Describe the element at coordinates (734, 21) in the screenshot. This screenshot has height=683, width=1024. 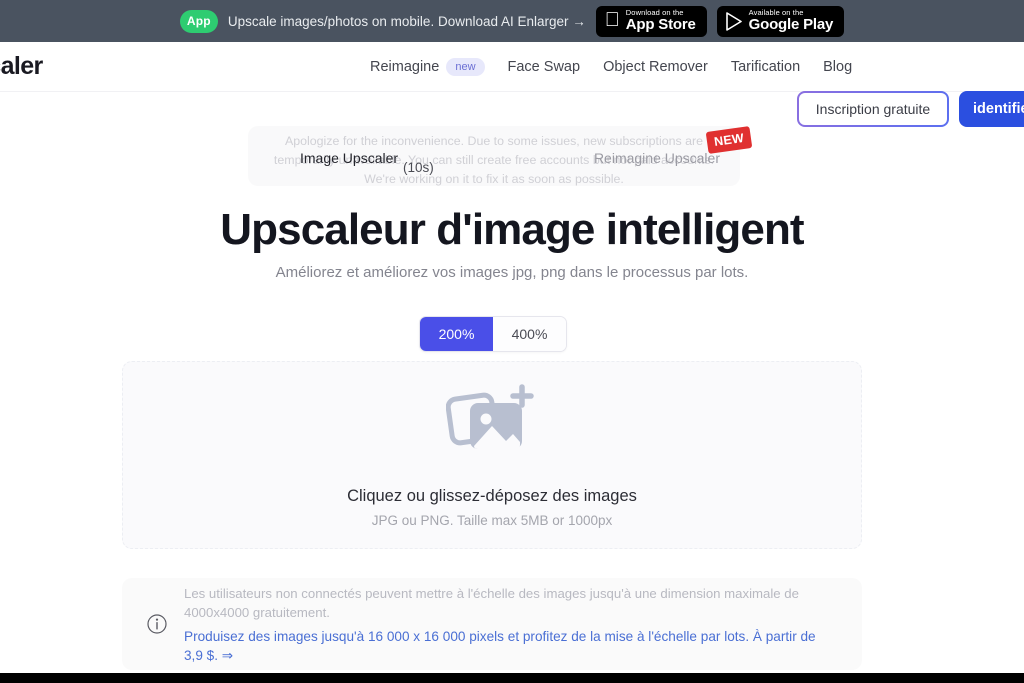
I see `google-play-icon` at that location.